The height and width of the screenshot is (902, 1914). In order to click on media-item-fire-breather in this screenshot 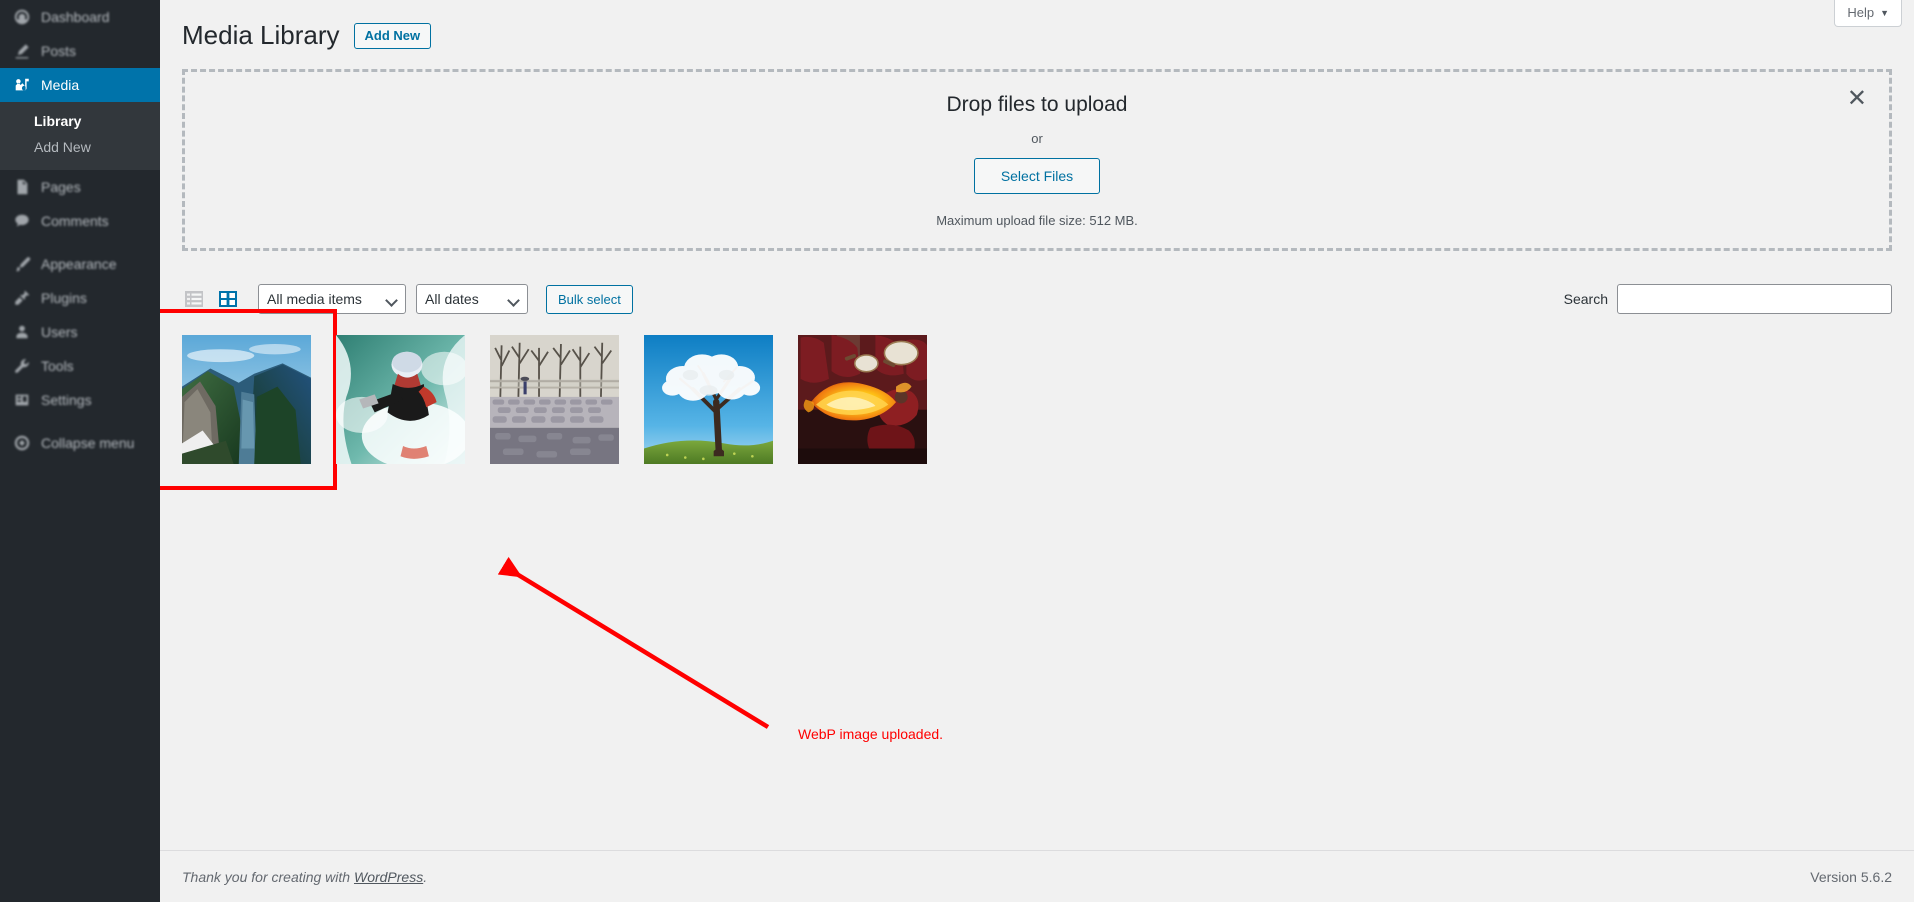, I will do `click(862, 399)`.